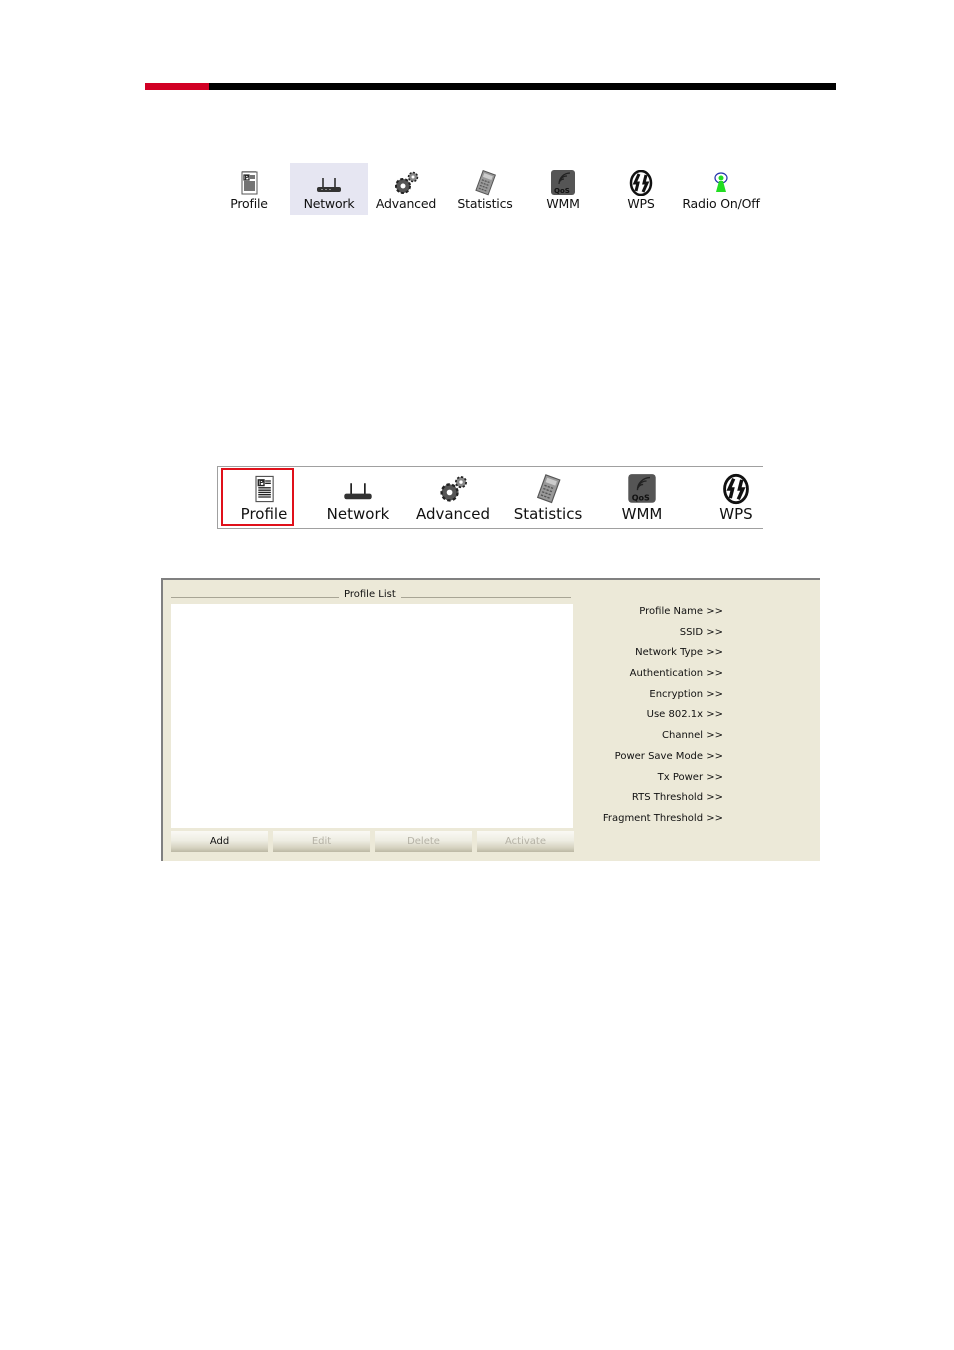 This screenshot has height=1350, width=954. What do you see at coordinates (662, 818) in the screenshot?
I see `detail-fragment-threshold: Fragment Threshold >>` at bounding box center [662, 818].